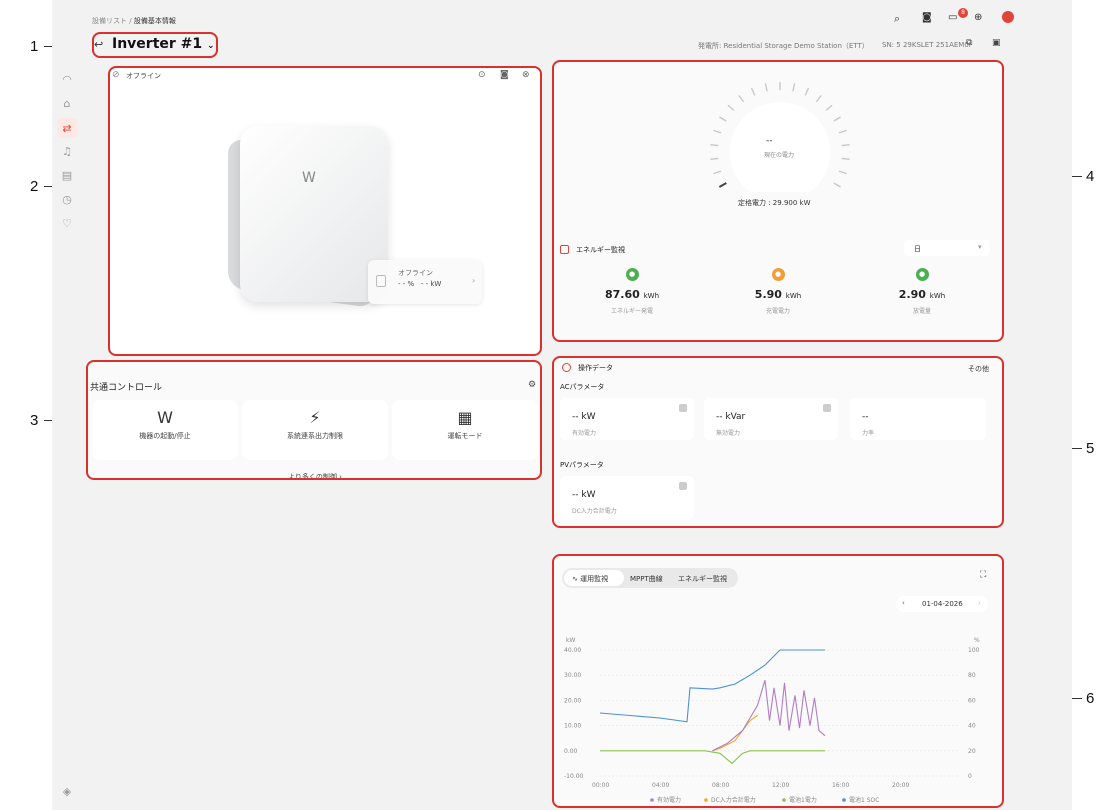 The width and height of the screenshot is (1108, 810). Describe the element at coordinates (67, 151) in the screenshot. I see `alarm-icon: ♫` at that location.